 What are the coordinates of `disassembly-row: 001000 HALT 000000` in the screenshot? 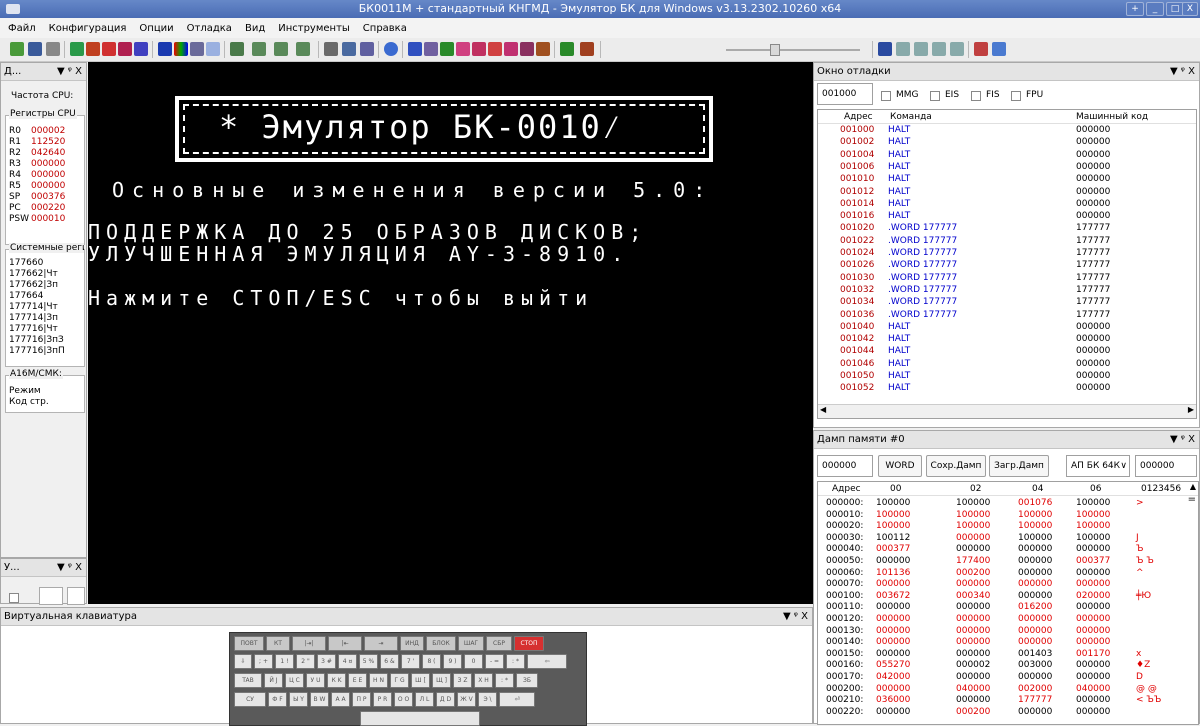 It's located at (1007, 131).